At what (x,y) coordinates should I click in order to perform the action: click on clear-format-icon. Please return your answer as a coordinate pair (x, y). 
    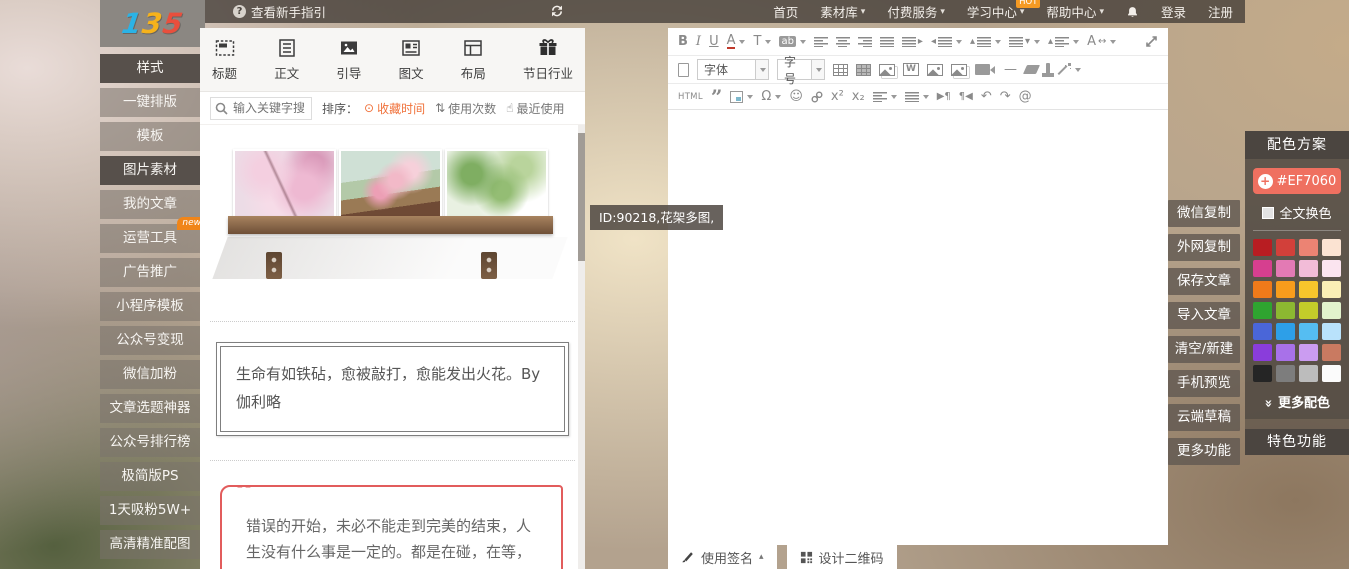
    Looking at the image, I should click on (1047, 70).